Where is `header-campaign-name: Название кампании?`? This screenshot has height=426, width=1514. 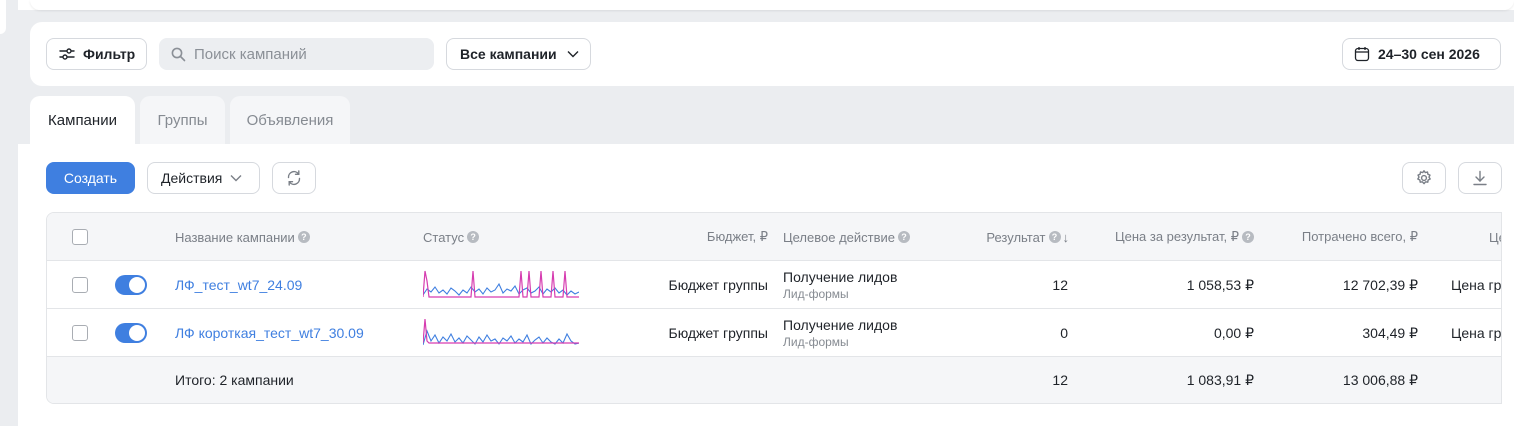
header-campaign-name: Название кампании? is located at coordinates (242, 237).